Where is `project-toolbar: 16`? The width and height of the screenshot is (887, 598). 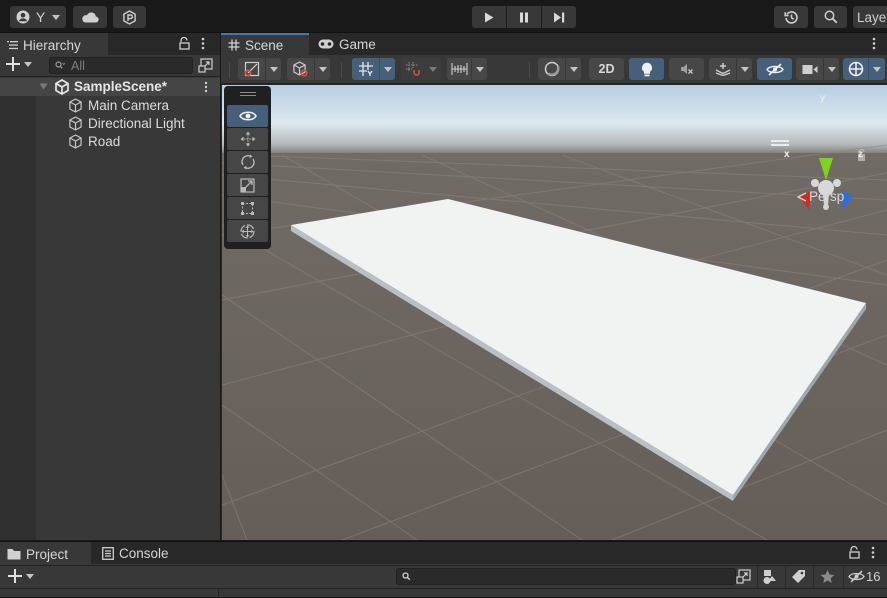
project-toolbar: 16 is located at coordinates (443, 576).